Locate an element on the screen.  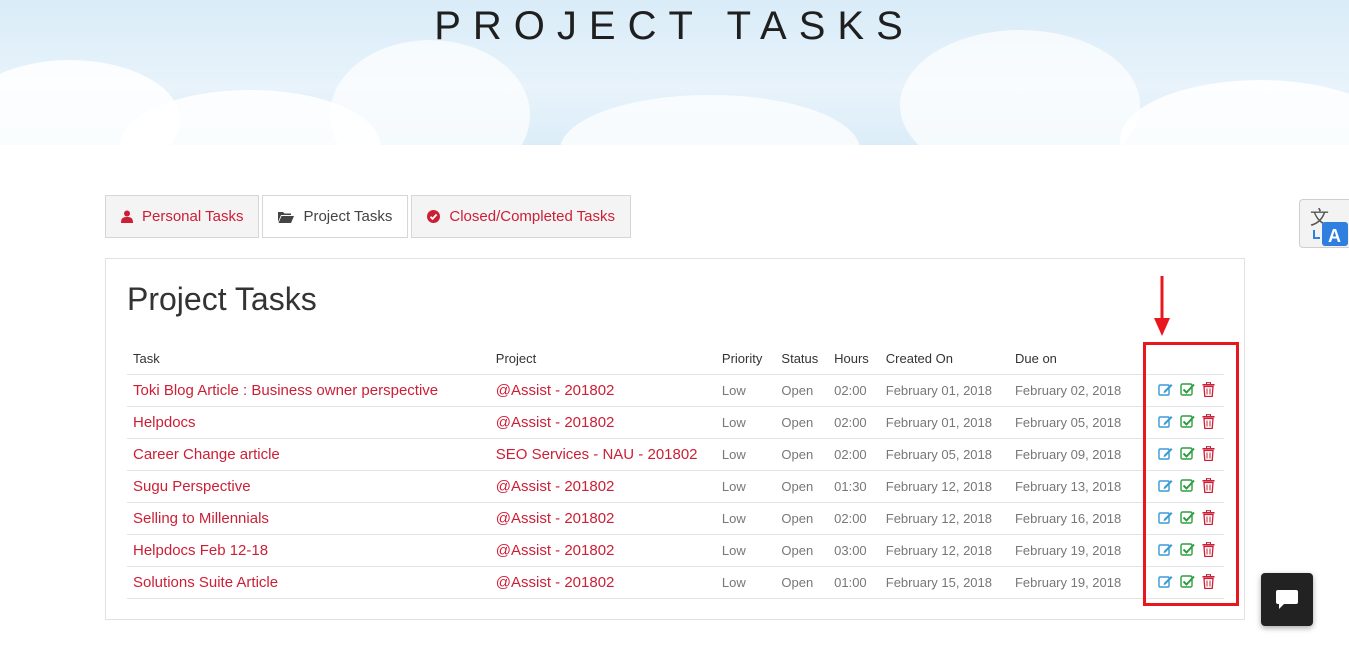
annotation-arrow is located at coordinates (1162, 306).